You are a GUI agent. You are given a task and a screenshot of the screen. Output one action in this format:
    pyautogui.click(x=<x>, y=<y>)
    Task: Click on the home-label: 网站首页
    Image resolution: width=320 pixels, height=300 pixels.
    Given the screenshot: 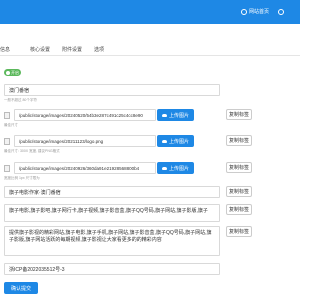 What is the action you would take?
    pyautogui.click(x=259, y=12)
    